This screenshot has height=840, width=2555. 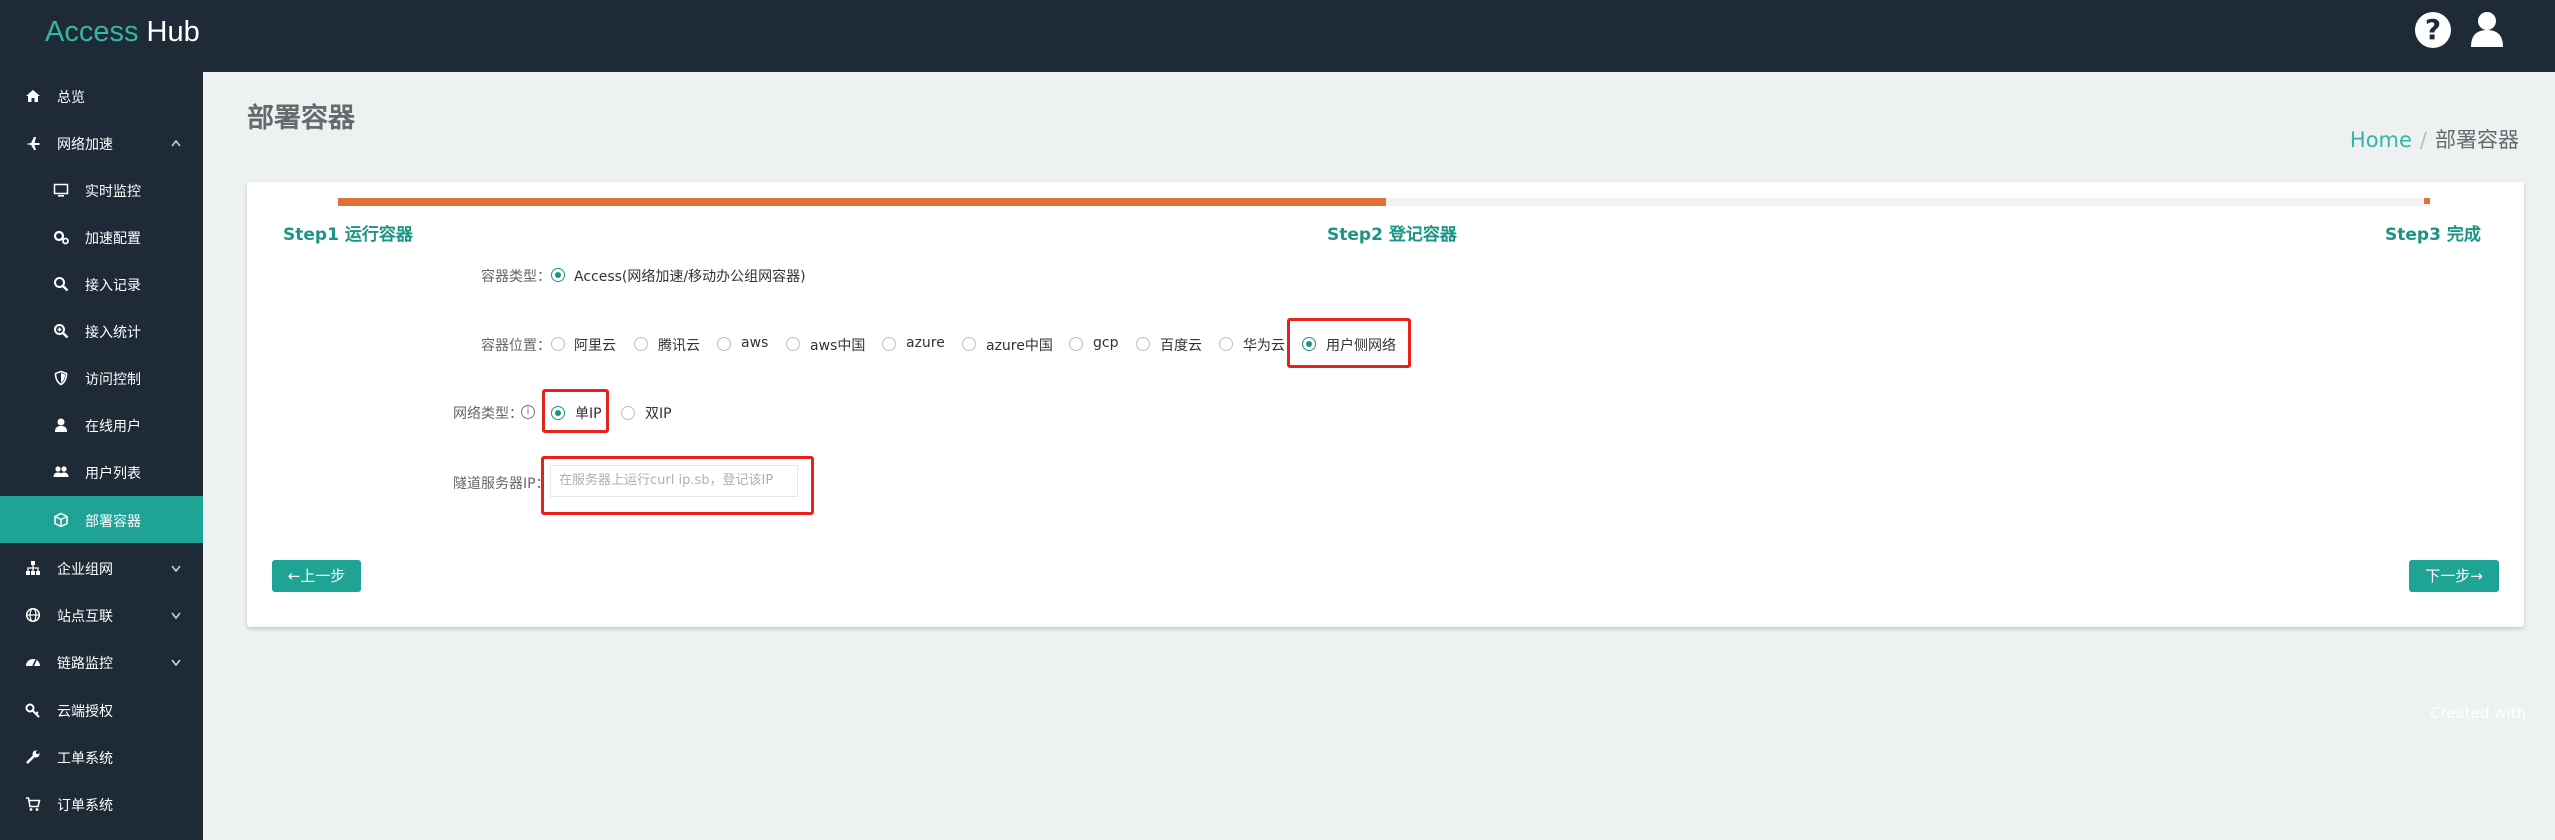 I want to click on plane-icon, so click(x=33, y=143).